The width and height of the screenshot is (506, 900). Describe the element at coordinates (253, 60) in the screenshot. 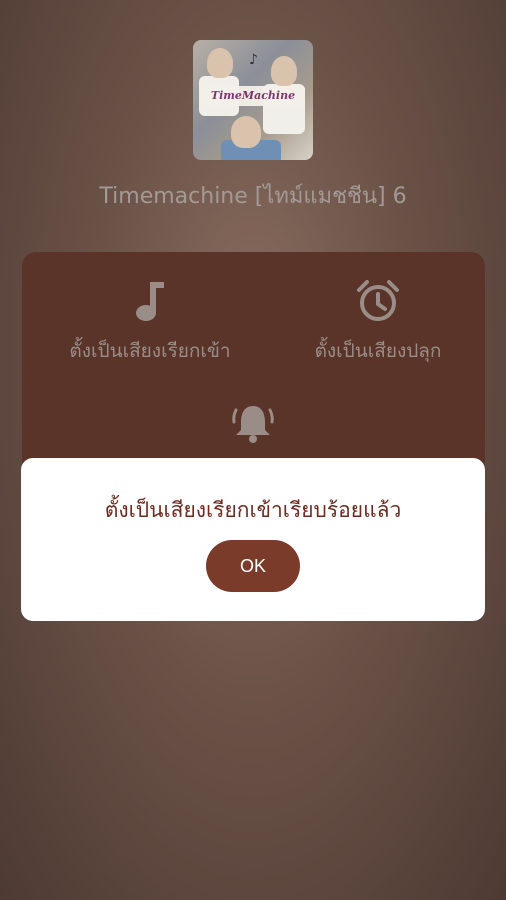

I see `cover-note-icon: ♪` at that location.